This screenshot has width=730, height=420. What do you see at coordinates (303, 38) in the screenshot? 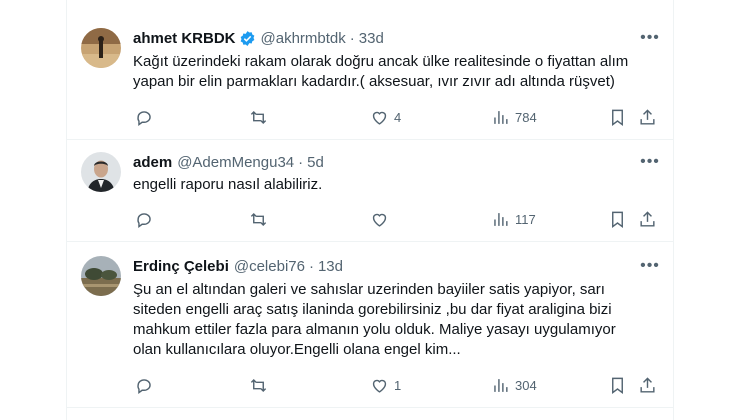
I see `handle: @akhrmbtdk` at bounding box center [303, 38].